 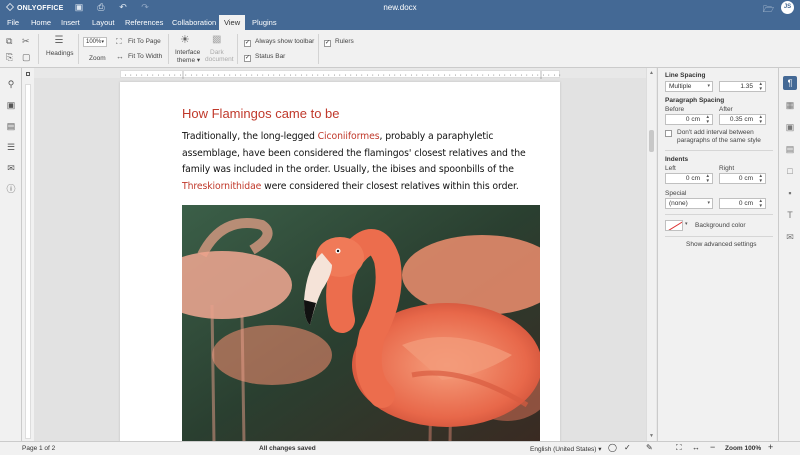 What do you see at coordinates (742, 86) in the screenshot?
I see `line-spacing-value-input: 1.35 ▲ ▼` at bounding box center [742, 86].